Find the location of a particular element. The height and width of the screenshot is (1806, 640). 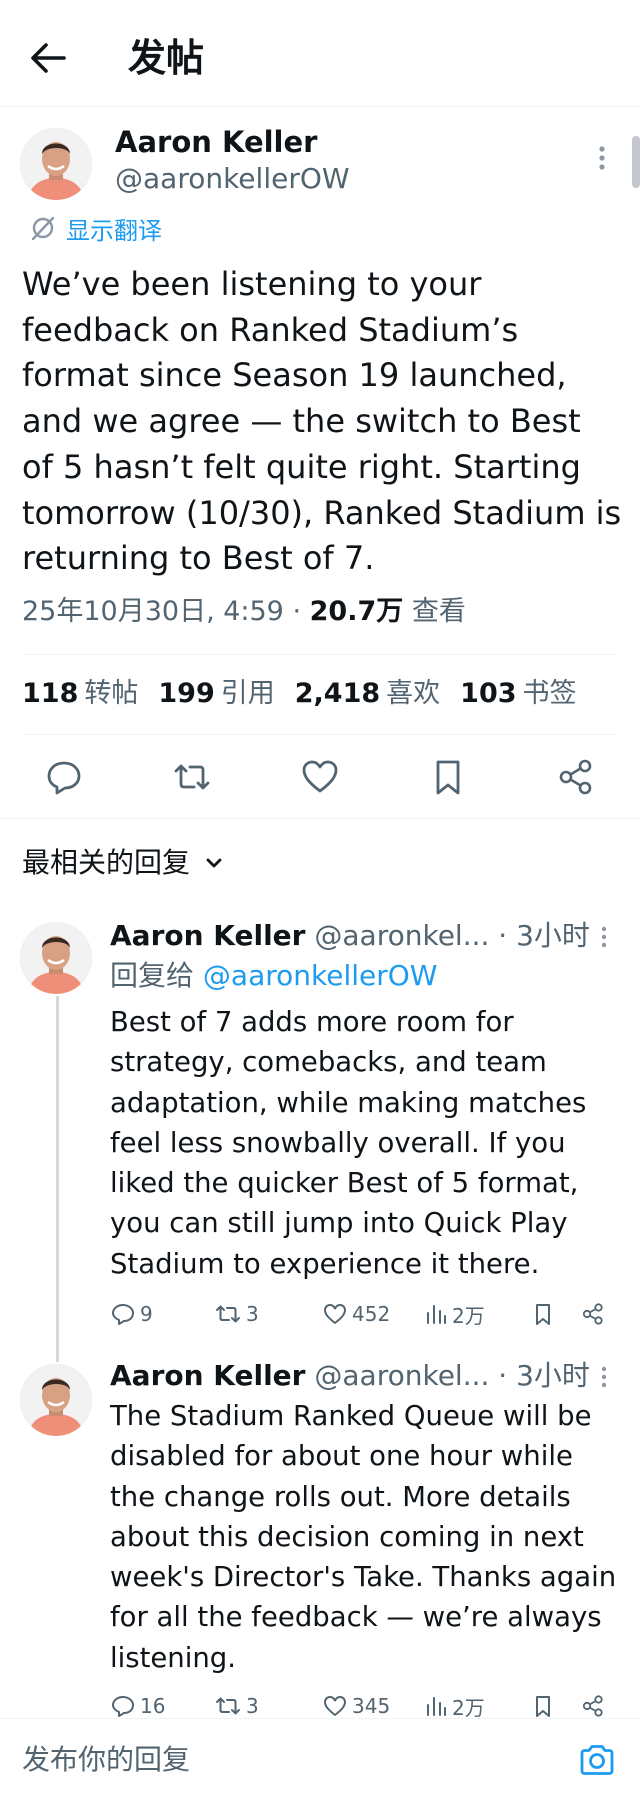

post-text-line: returning to Best of 7. is located at coordinates (198, 558).